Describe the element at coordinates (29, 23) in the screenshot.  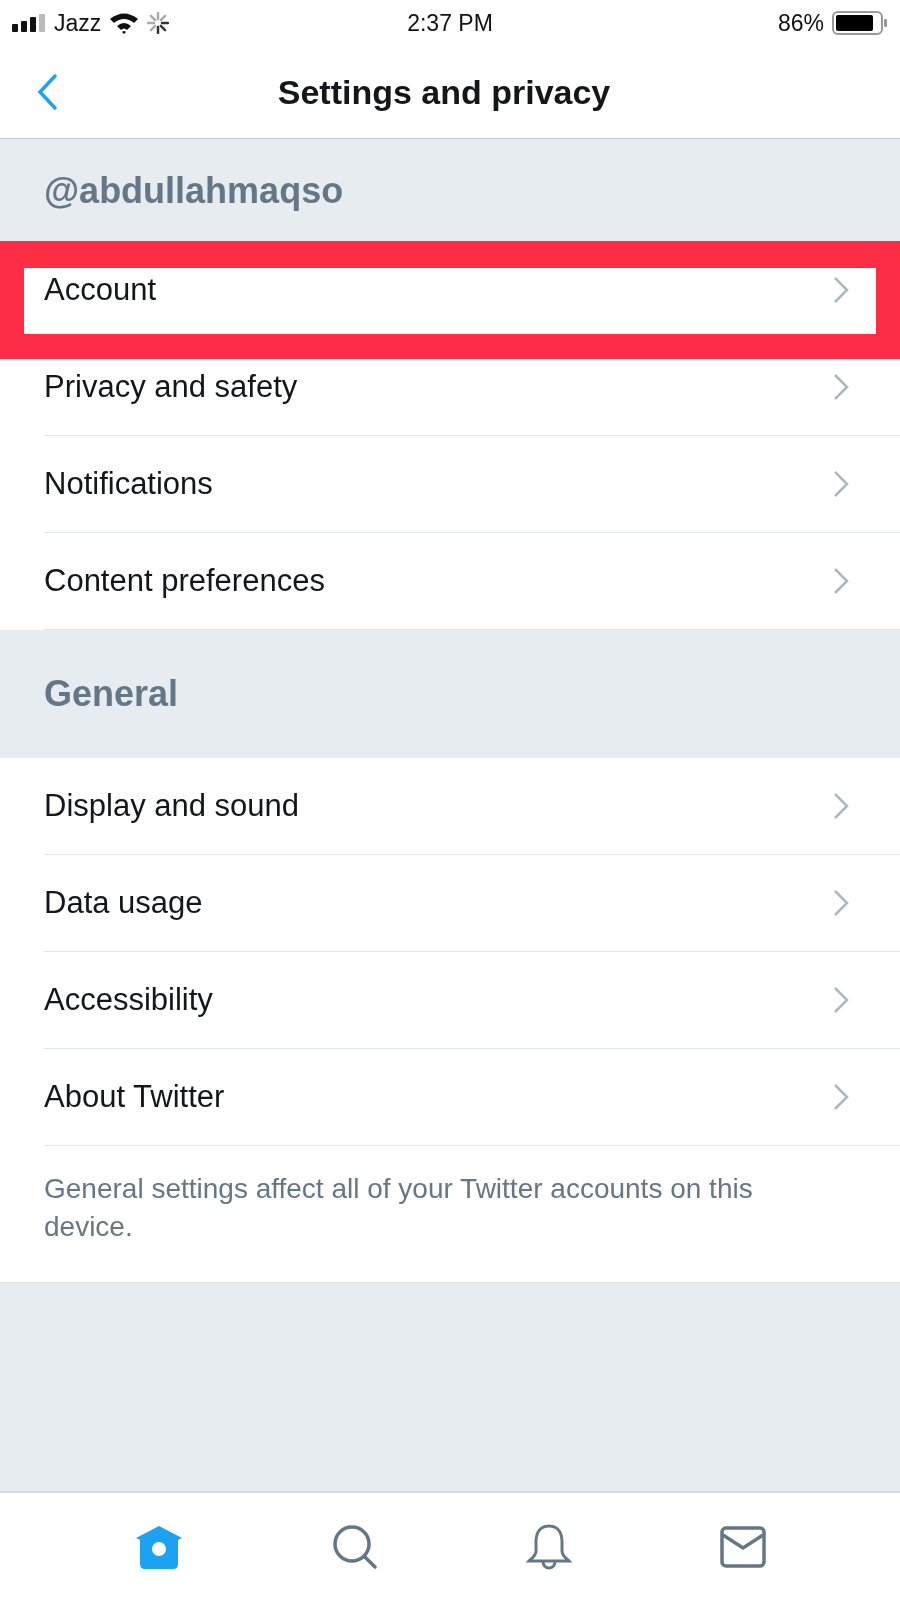
I see `signal-icon` at that location.